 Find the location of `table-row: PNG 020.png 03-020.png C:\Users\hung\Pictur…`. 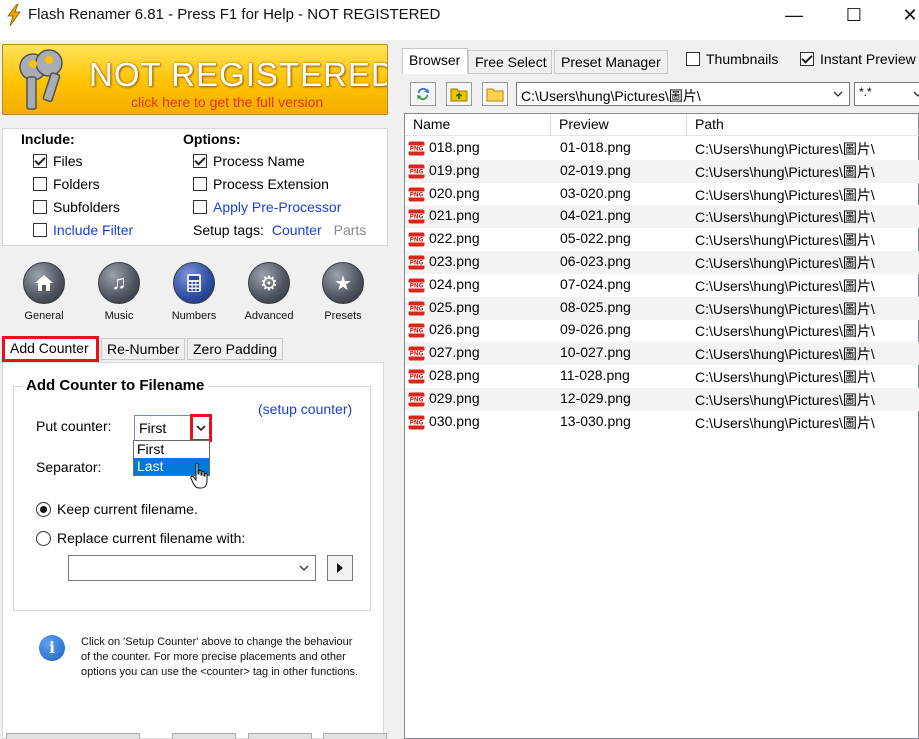

table-row: PNG 020.png 03-020.png C:\Users\hung\Pictur… is located at coordinates (662, 194).